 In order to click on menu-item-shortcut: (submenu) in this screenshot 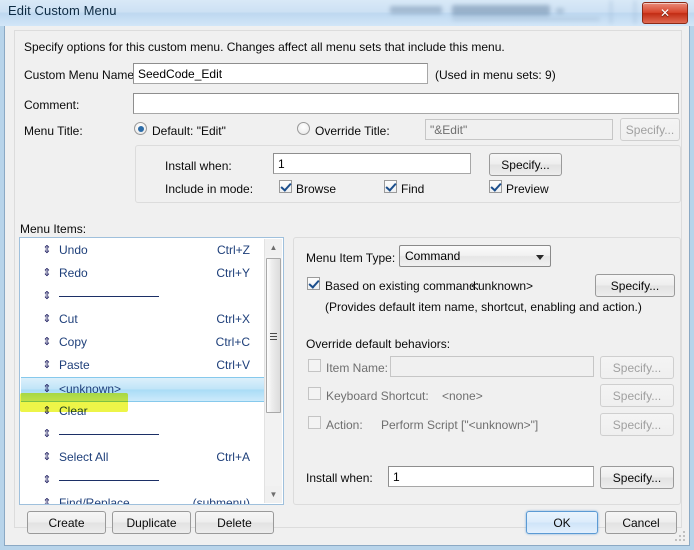, I will do `click(221, 500)`.